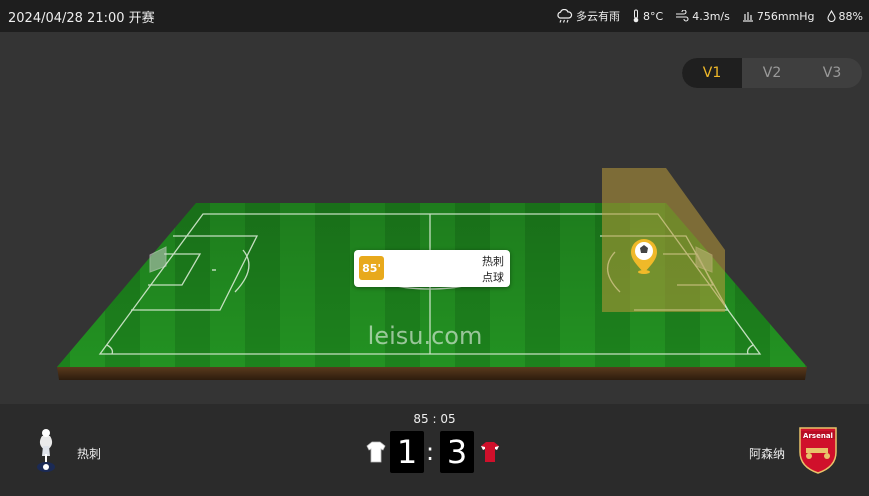 This screenshot has width=869, height=496. What do you see at coordinates (490, 454) in the screenshot?
I see `away-shirt-icon` at bounding box center [490, 454].